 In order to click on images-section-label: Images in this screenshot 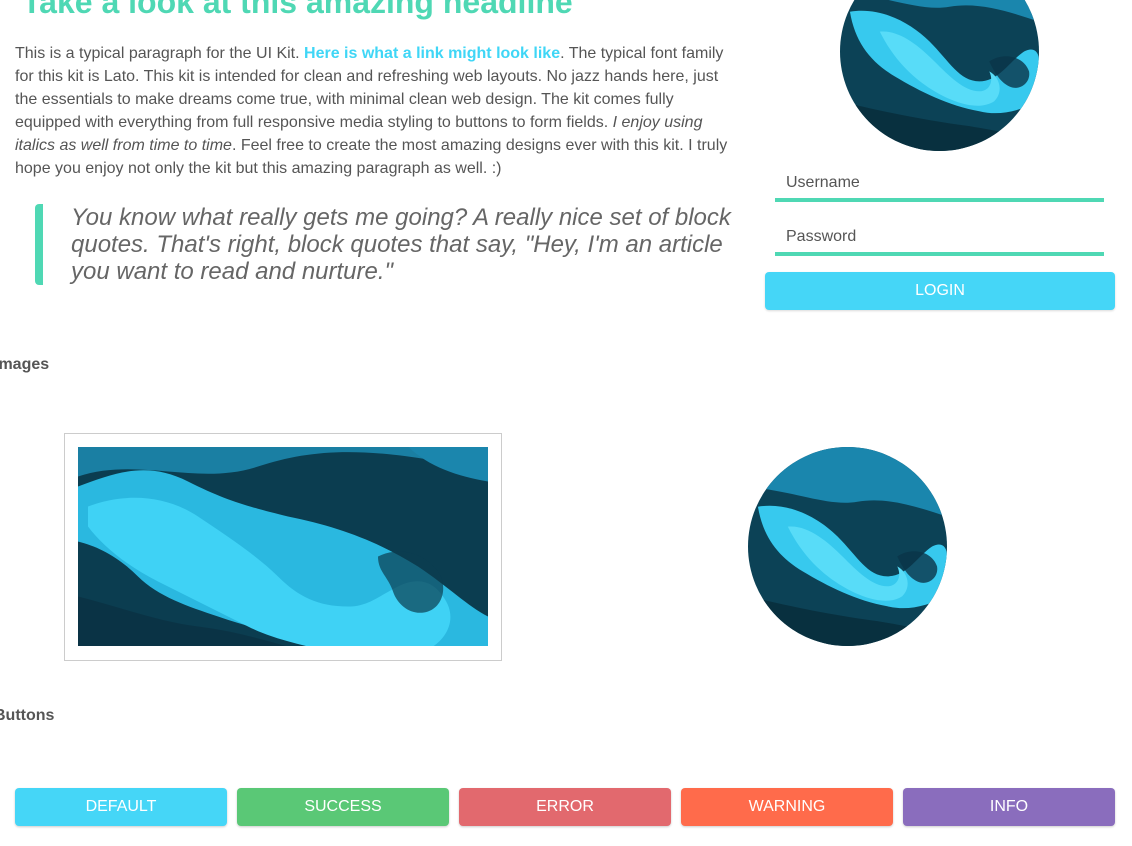, I will do `click(25, 364)`.